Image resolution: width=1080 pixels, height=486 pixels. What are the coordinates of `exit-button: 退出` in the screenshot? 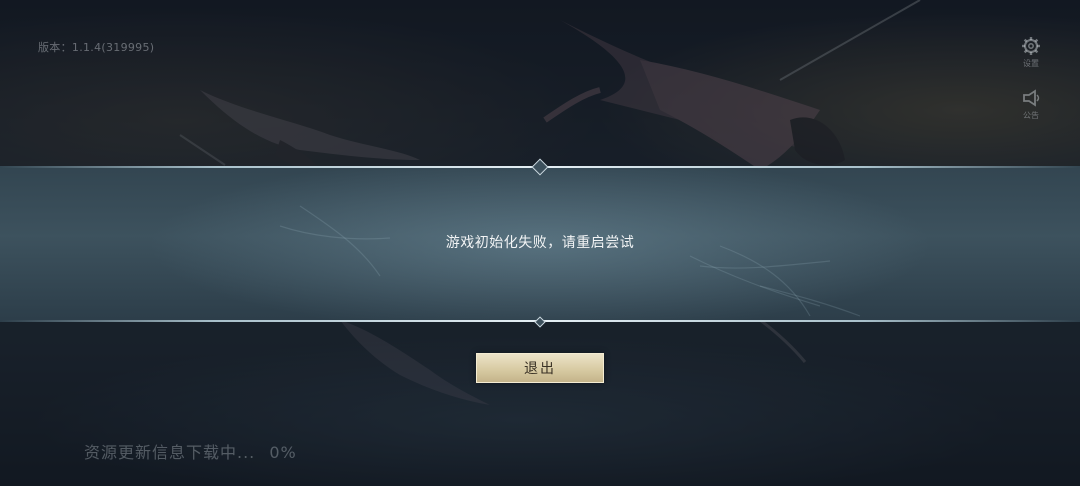 It's located at (540, 368).